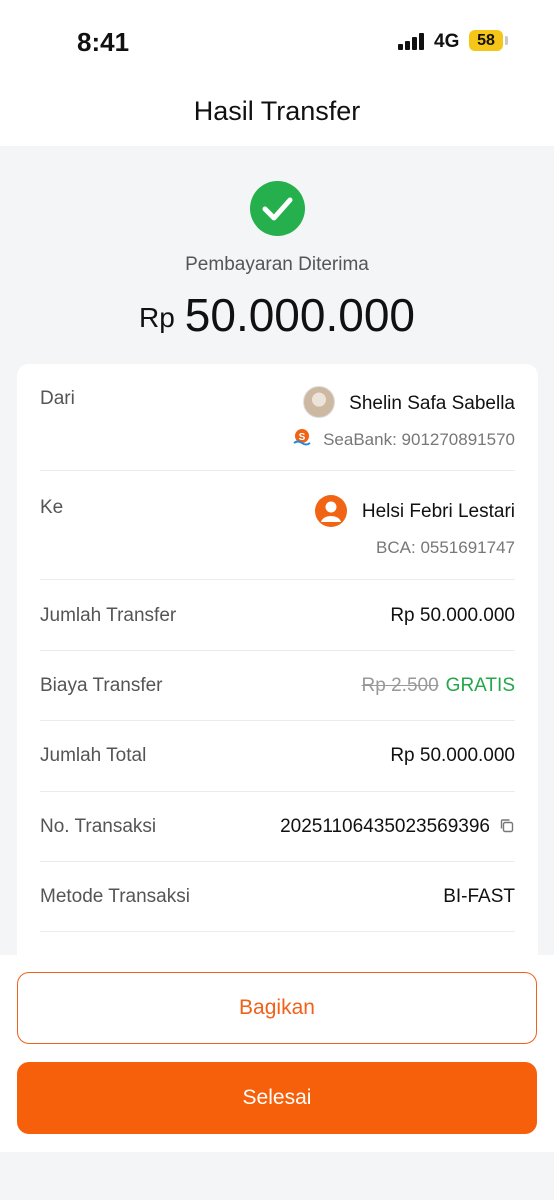  What do you see at coordinates (277, 827) in the screenshot?
I see `detail-row-transaction-no: No. Transaksi 20251106435023569396` at bounding box center [277, 827].